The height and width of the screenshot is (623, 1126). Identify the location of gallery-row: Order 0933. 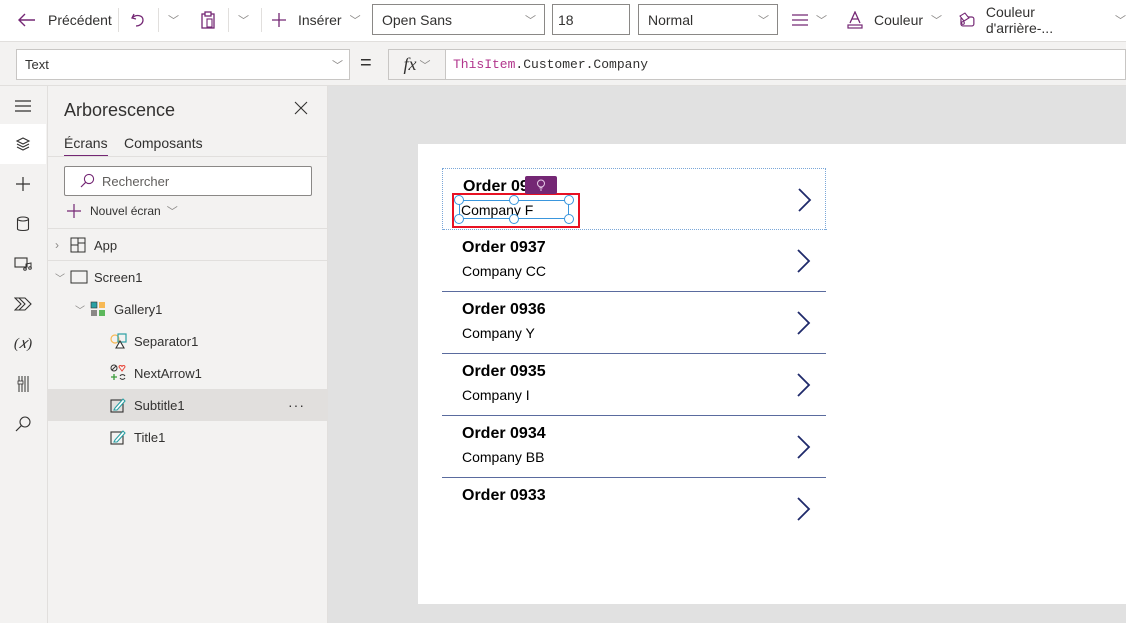
(634, 500).